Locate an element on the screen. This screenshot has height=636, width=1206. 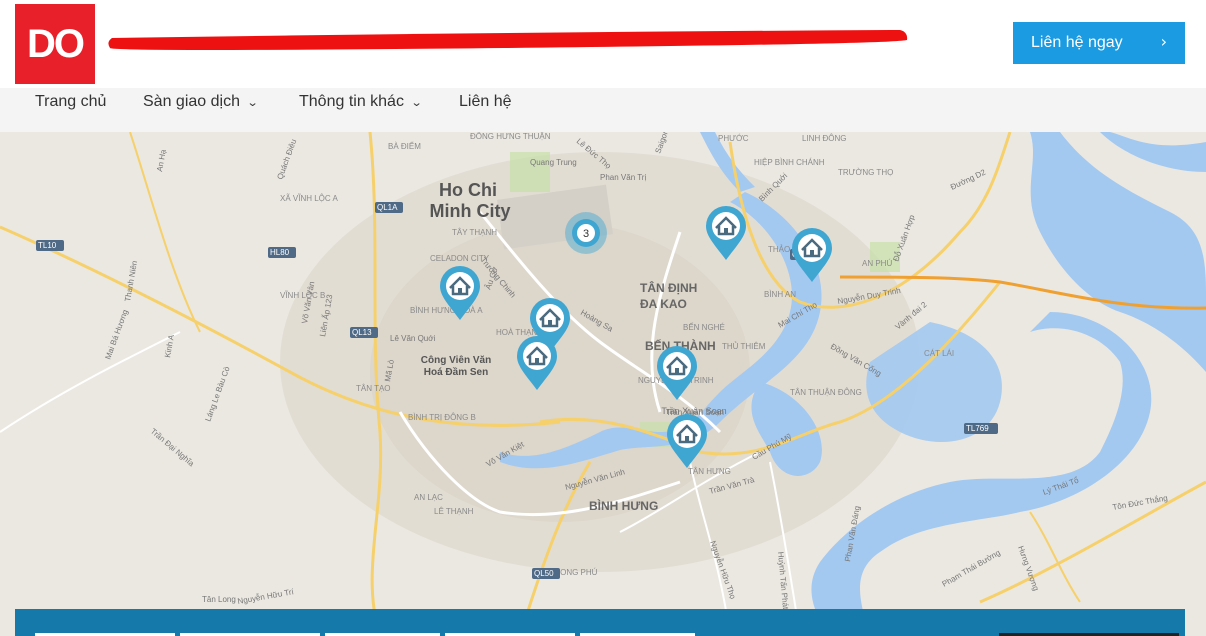
site-logo: DO is located at coordinates (55, 44).